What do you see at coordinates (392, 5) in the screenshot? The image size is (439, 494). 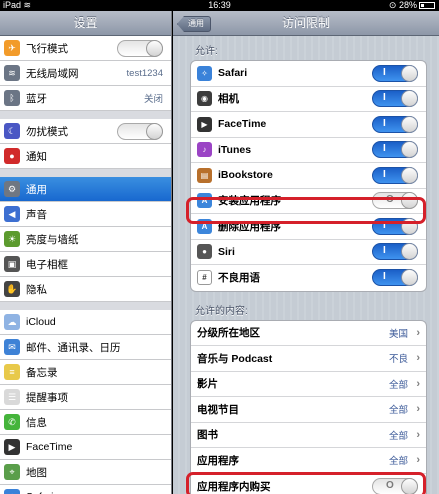 I see `lock-icon: ⊙` at bounding box center [392, 5].